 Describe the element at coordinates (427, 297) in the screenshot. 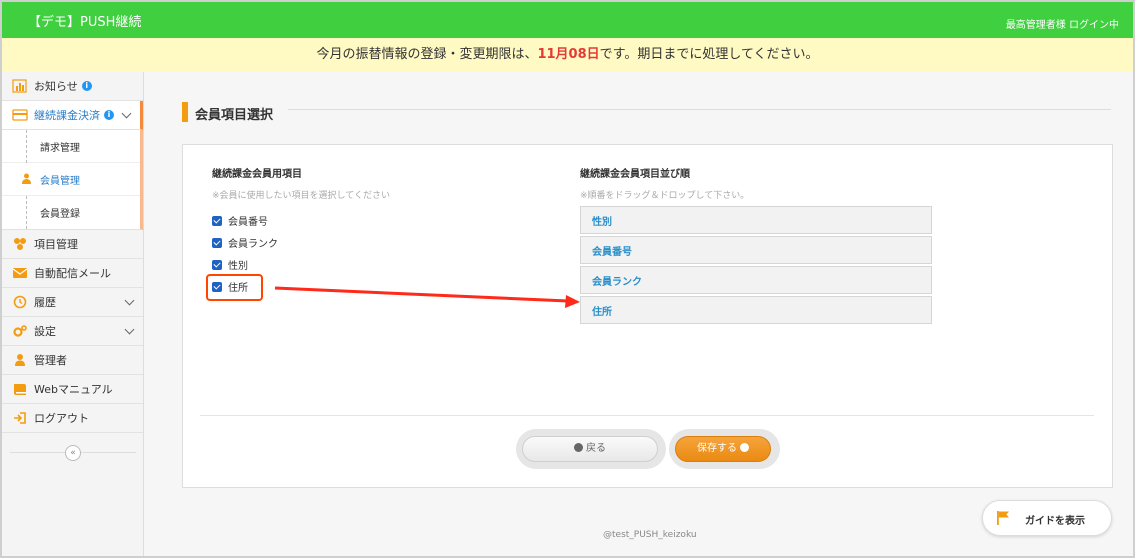

I see `annotation-arrow` at that location.